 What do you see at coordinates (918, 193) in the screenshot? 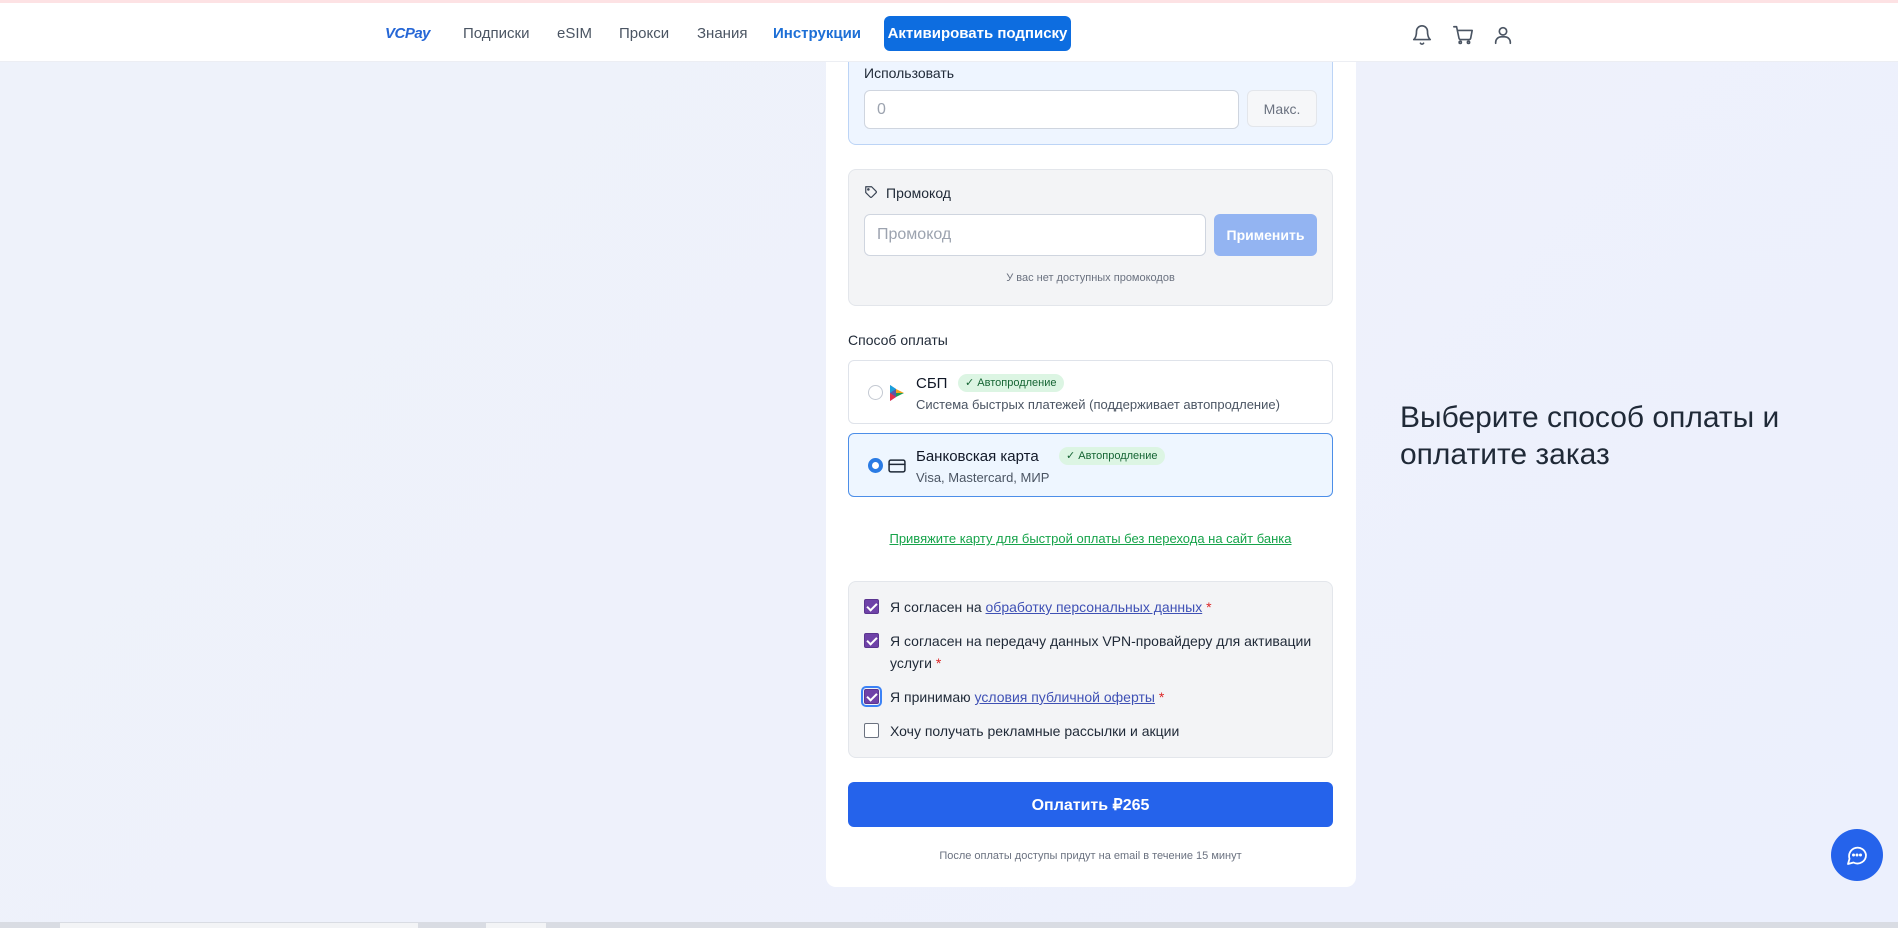
I see `promo-label: Промокод` at bounding box center [918, 193].